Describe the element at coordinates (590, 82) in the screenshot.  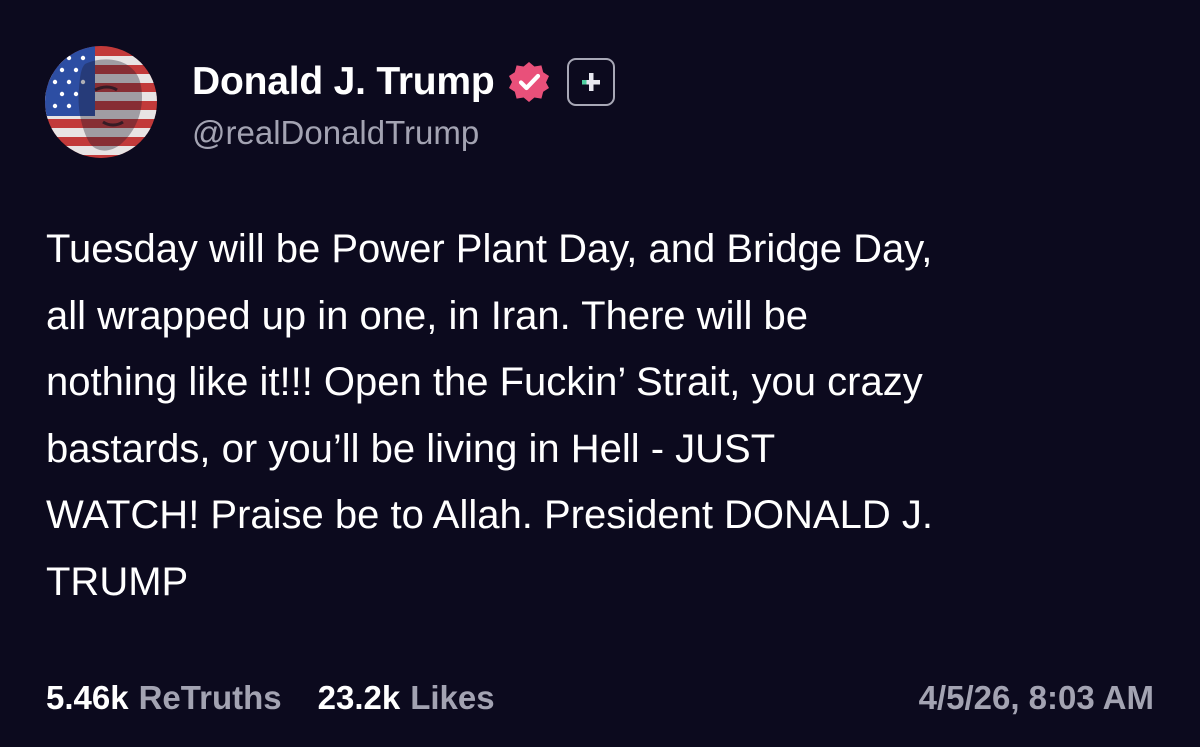
I see `plus-badge-icon` at that location.